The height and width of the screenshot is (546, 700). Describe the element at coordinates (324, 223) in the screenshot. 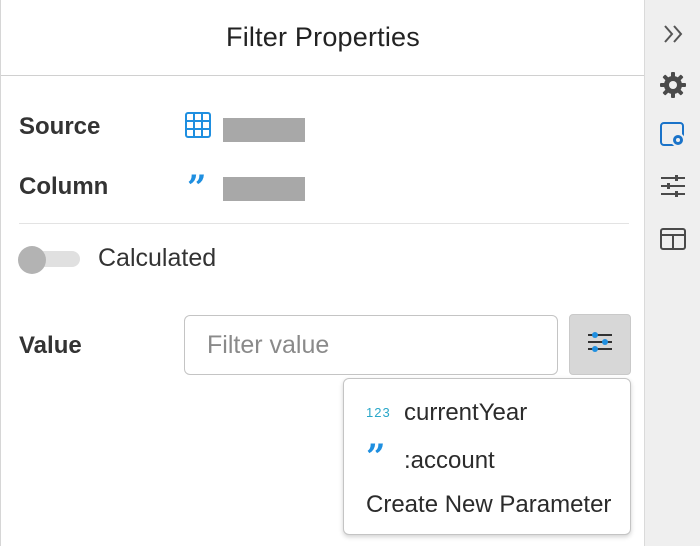

I see `section-divider` at that location.